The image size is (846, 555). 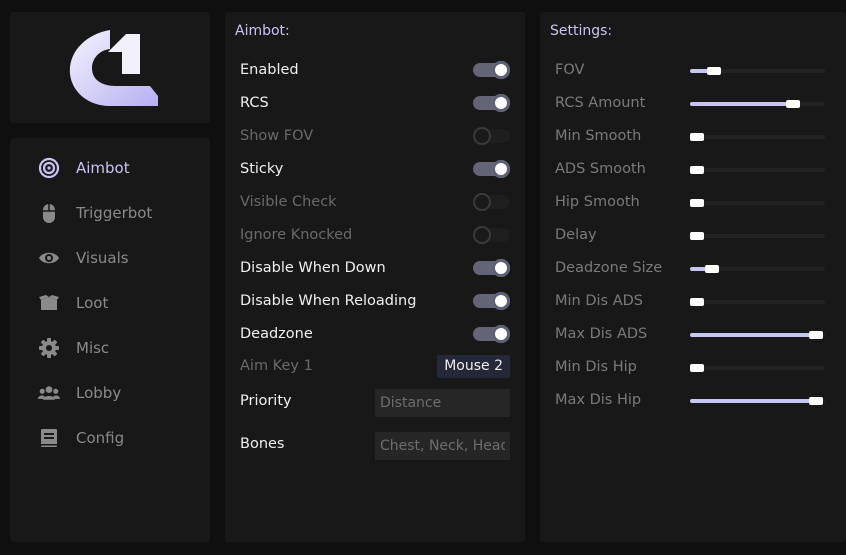 What do you see at coordinates (262, 31) in the screenshot?
I see `aimbot-title: Aimbot:` at bounding box center [262, 31].